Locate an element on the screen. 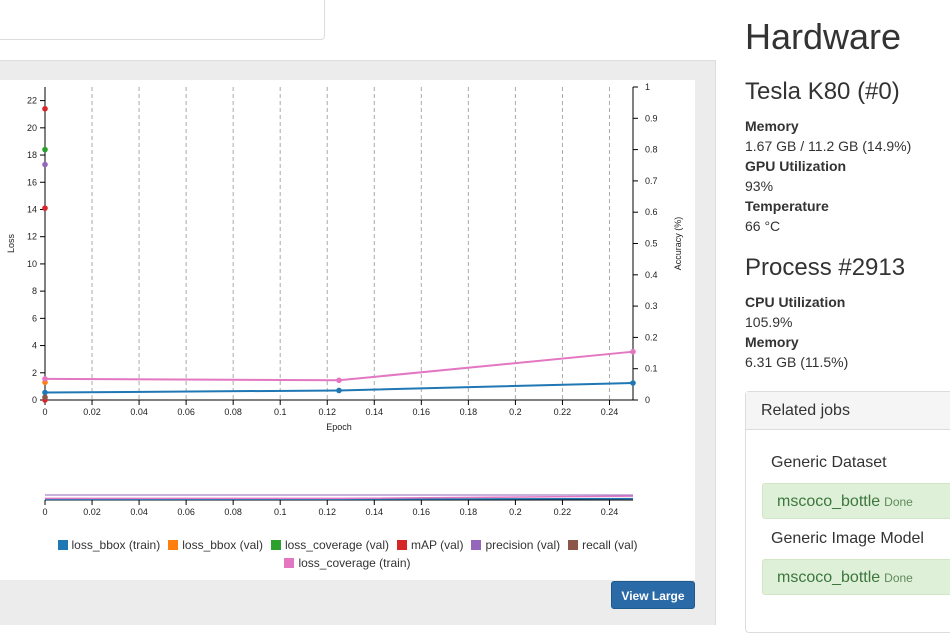  brush-x-tick-label: 0 is located at coordinates (44, 512).